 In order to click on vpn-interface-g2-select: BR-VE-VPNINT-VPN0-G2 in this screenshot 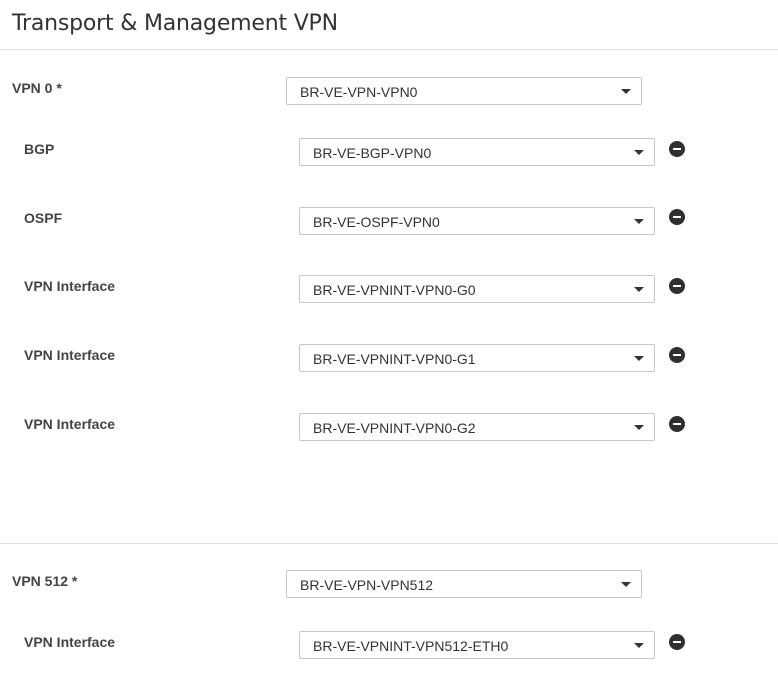, I will do `click(477, 427)`.